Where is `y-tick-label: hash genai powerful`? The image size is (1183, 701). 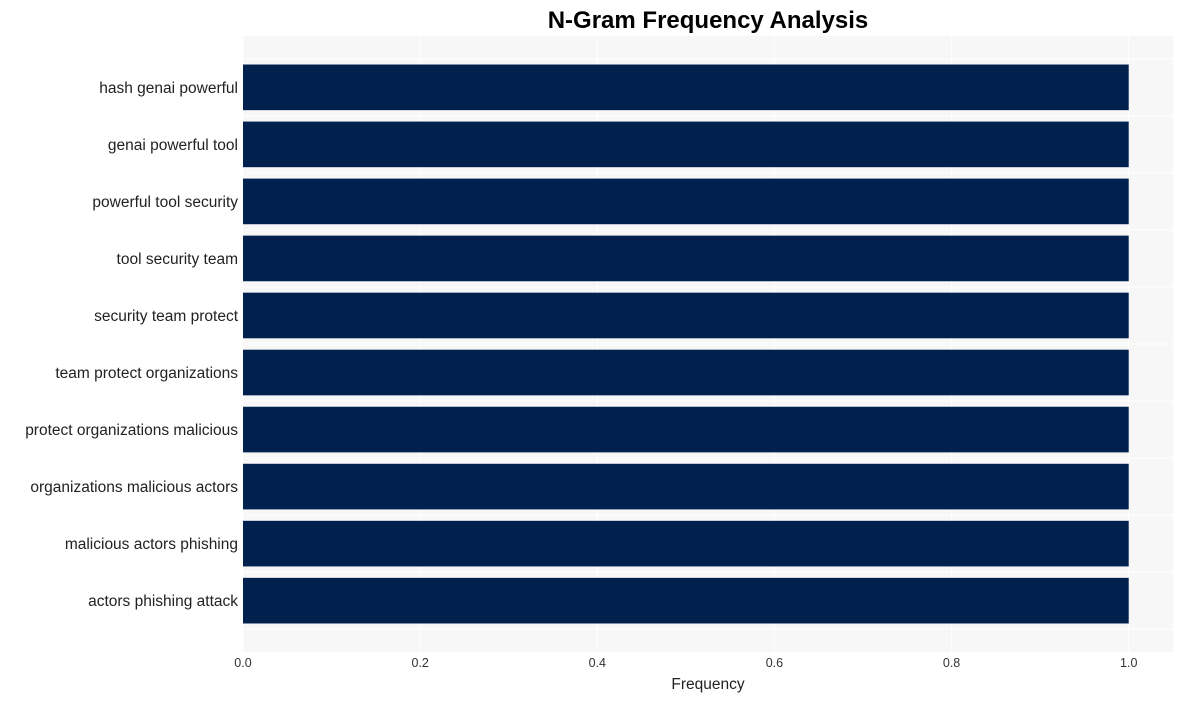
y-tick-label: hash genai powerful is located at coordinates (168, 88).